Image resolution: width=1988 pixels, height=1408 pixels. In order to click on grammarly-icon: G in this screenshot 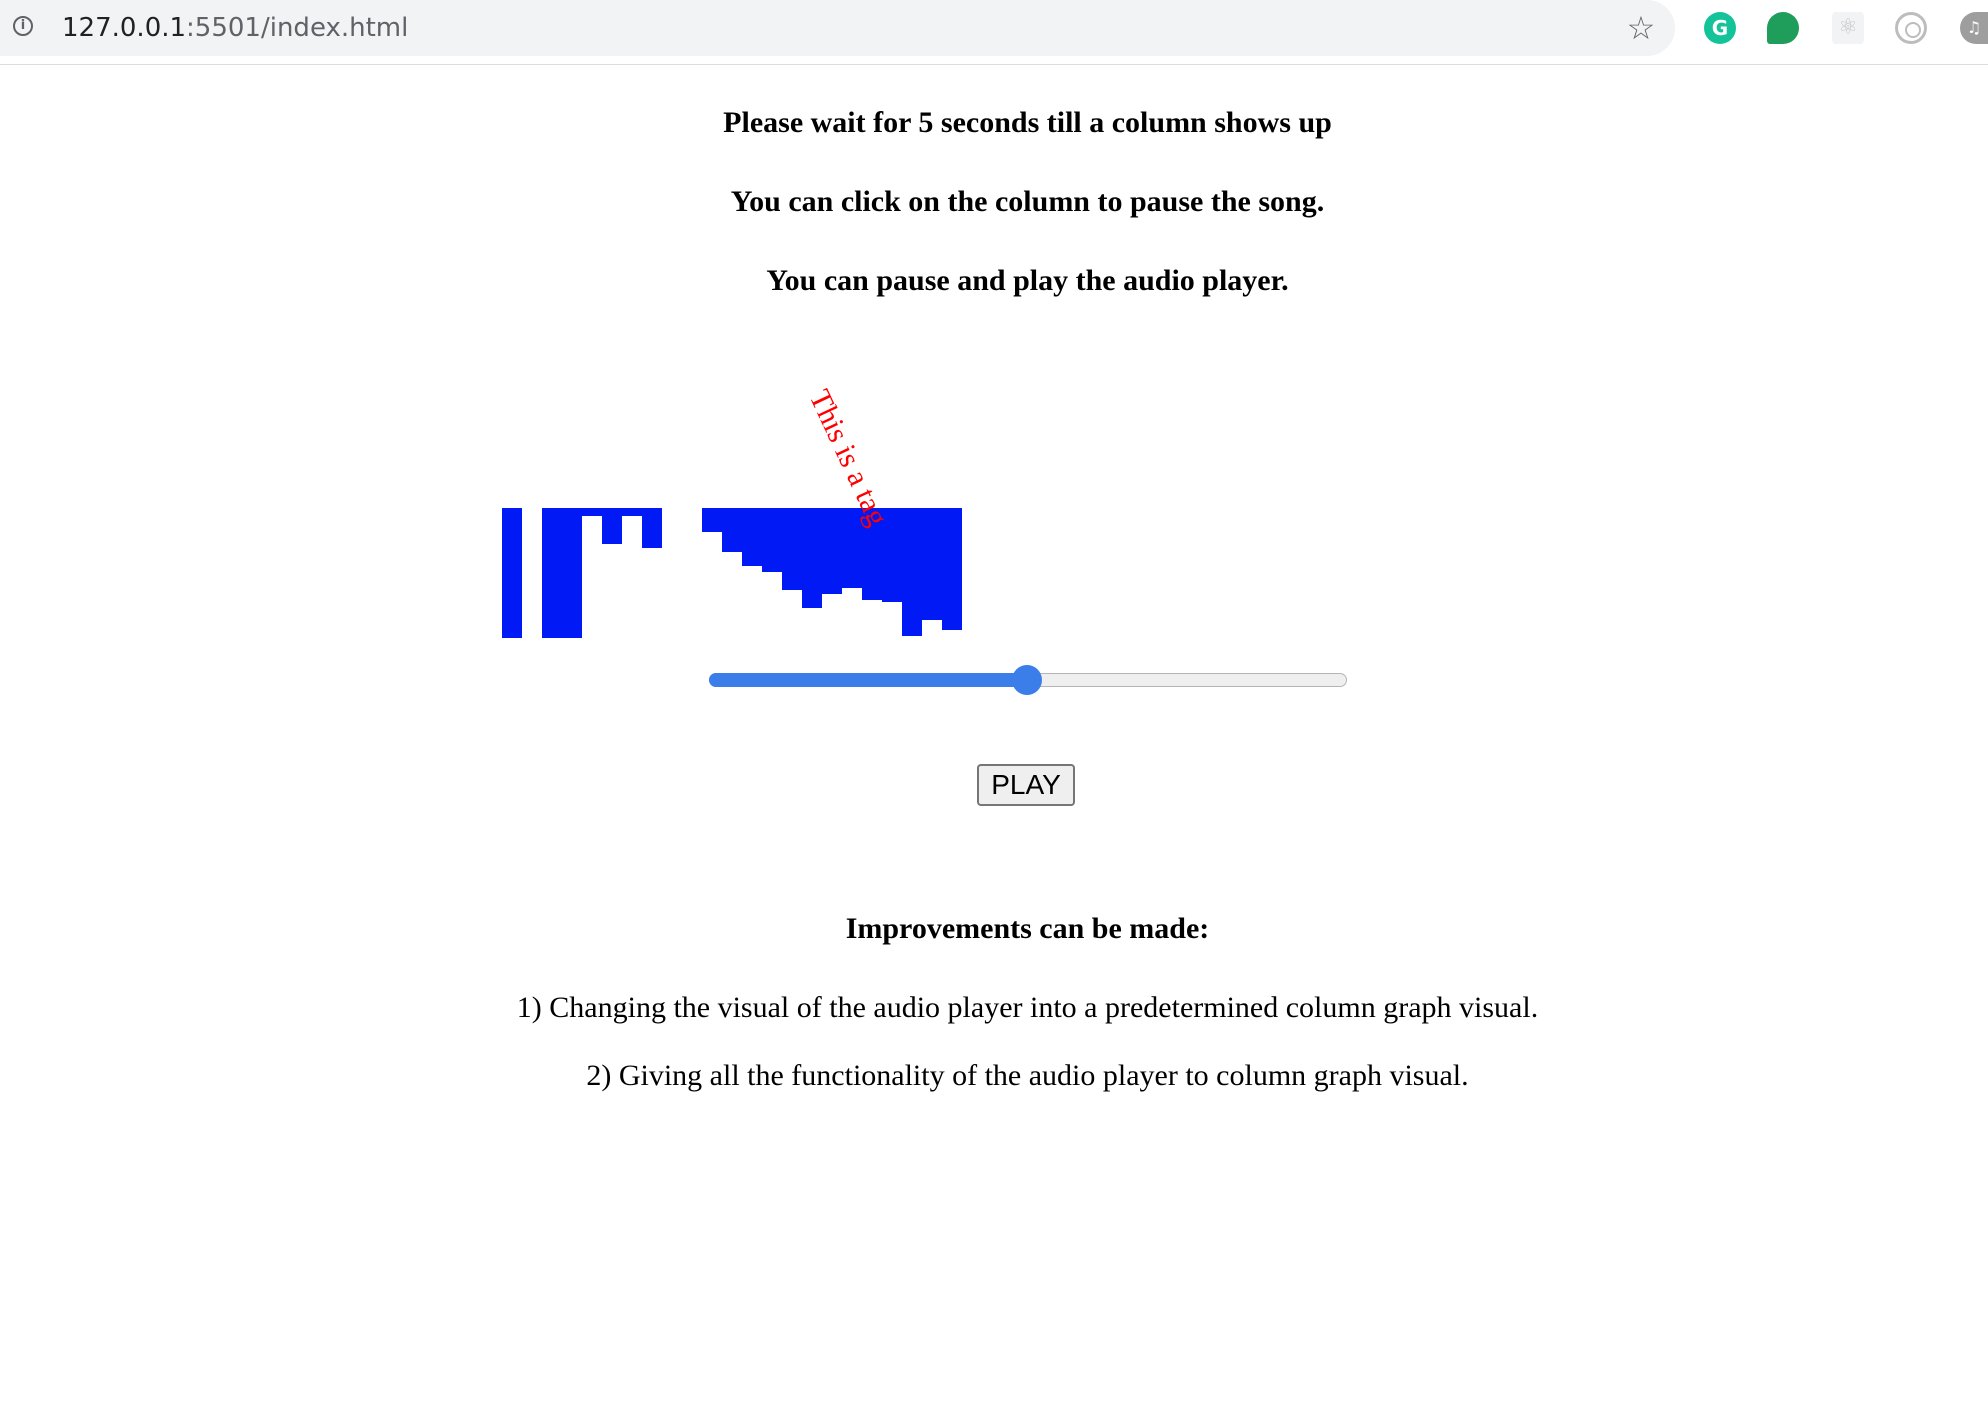, I will do `click(1720, 28)`.